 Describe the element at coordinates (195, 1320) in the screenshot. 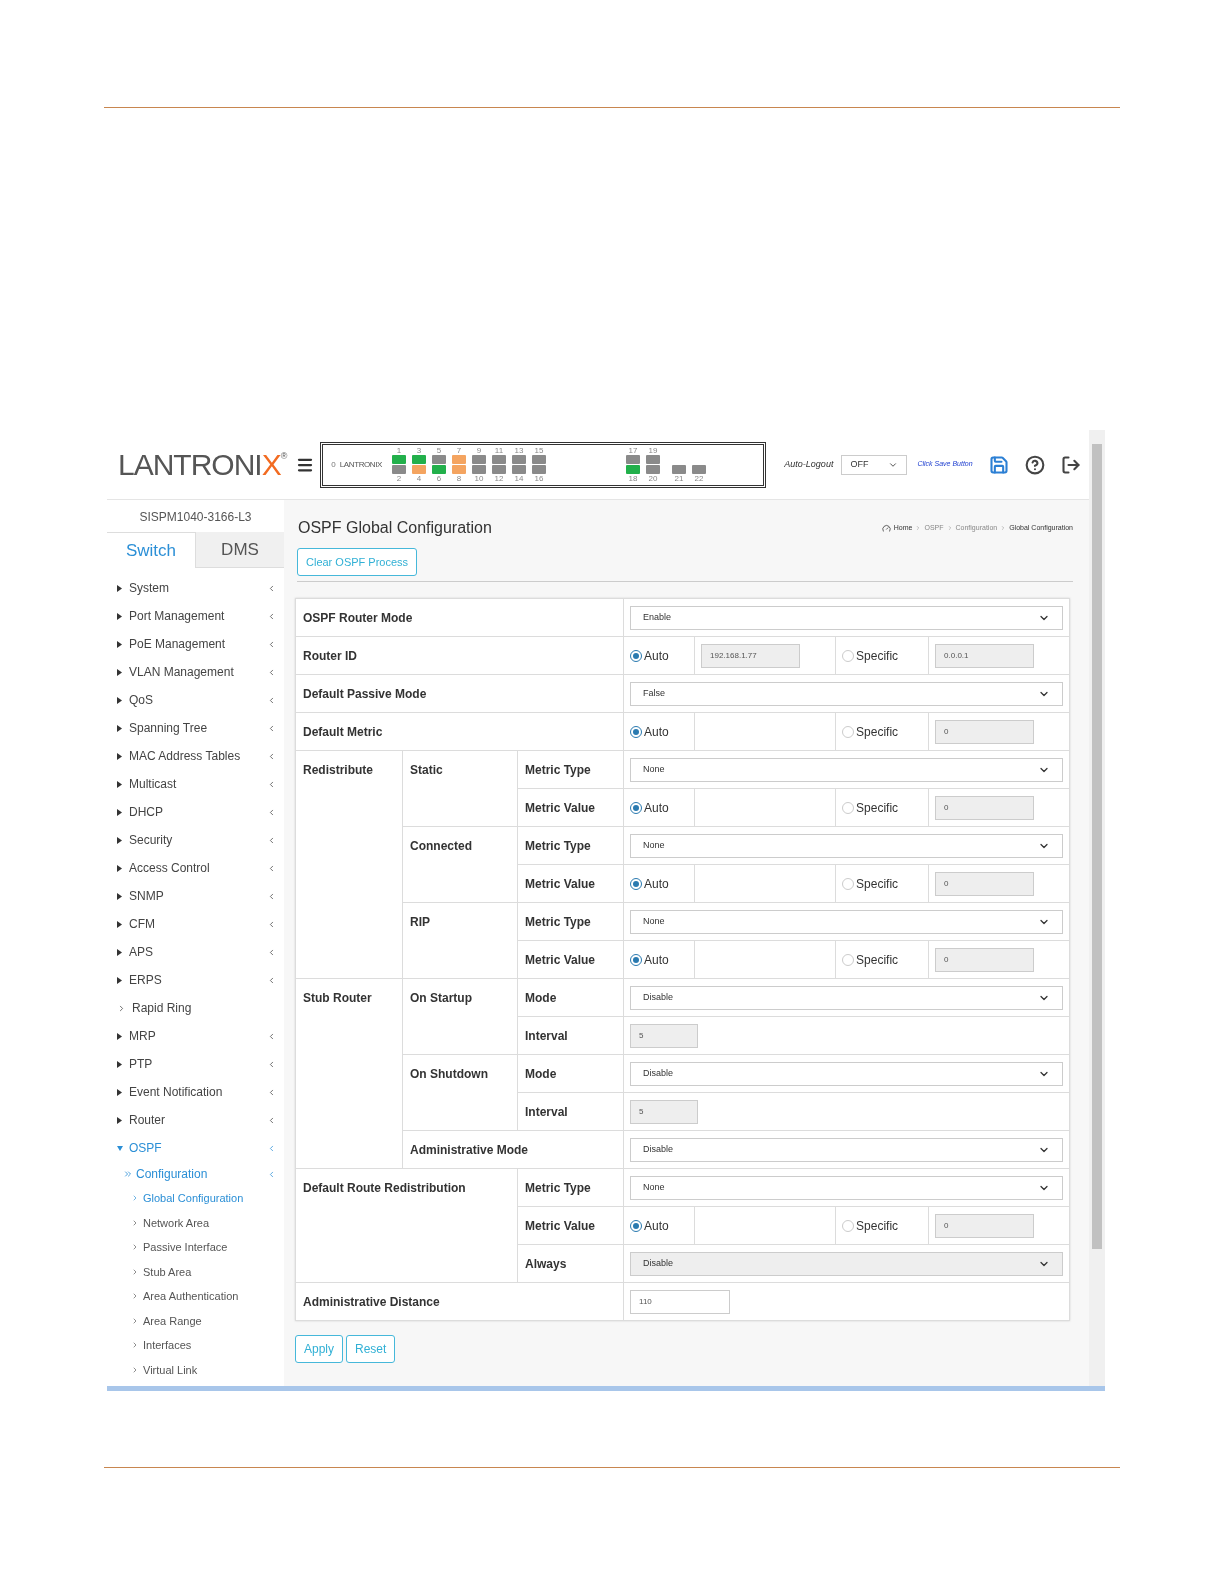

I see `sidebar-submenu-link: Area Range` at that location.